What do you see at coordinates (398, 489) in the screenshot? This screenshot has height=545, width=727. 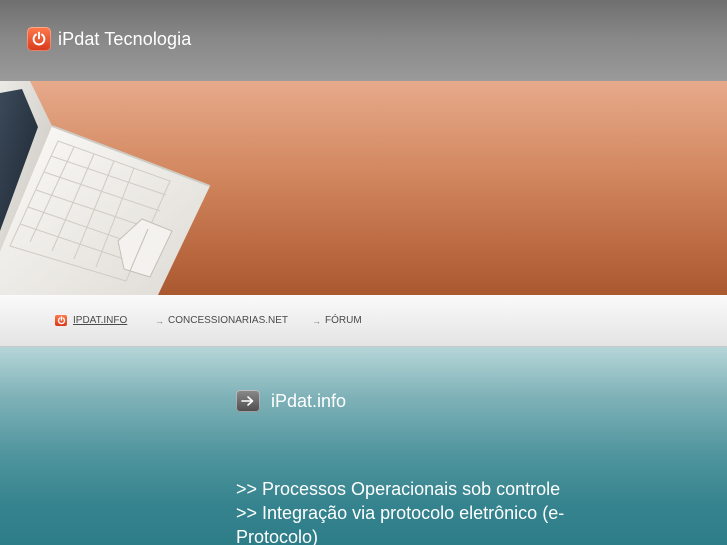 I see `feature-item: >> Processos Operacionais sob controle` at bounding box center [398, 489].